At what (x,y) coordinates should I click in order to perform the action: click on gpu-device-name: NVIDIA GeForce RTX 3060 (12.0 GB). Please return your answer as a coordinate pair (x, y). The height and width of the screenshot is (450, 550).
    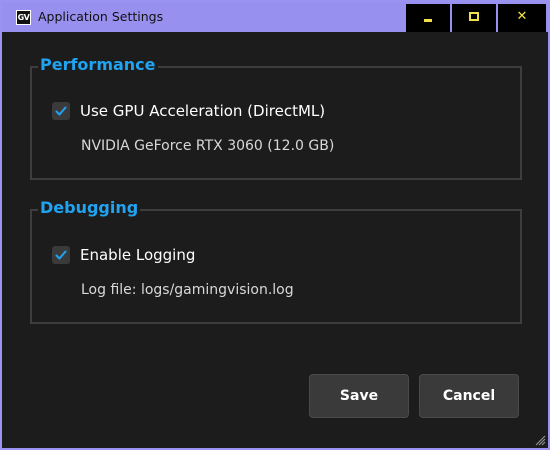
    Looking at the image, I should click on (208, 146).